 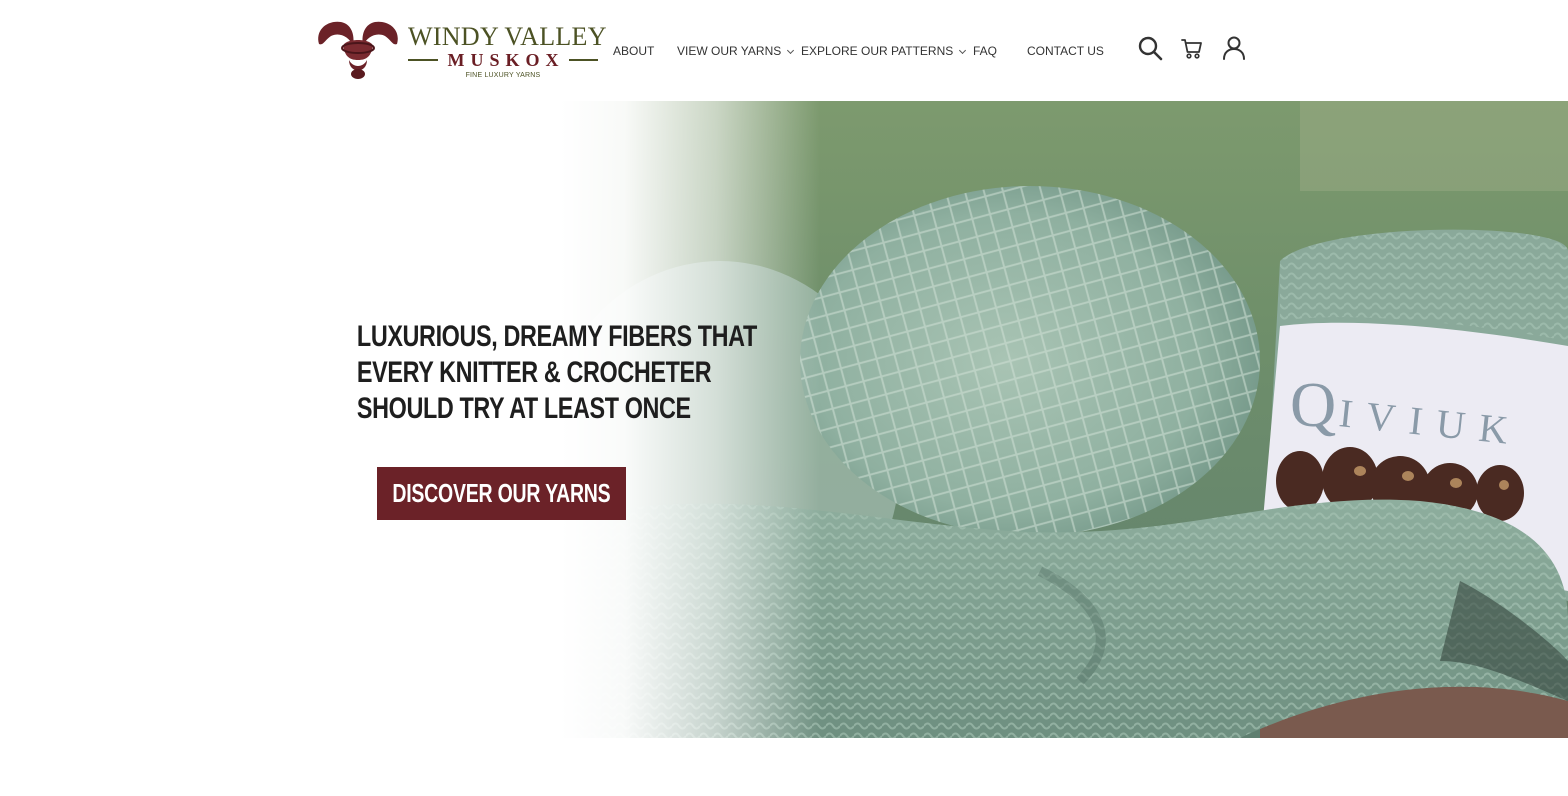 I want to click on cart-button, so click(x=1192, y=48).